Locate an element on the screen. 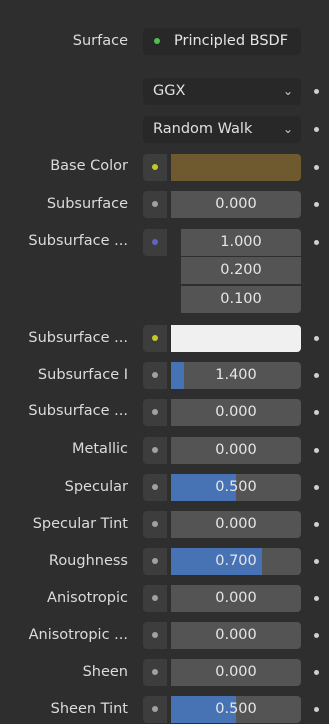 The image size is (329, 724). subsurface-method-link-dot is located at coordinates (316, 129).